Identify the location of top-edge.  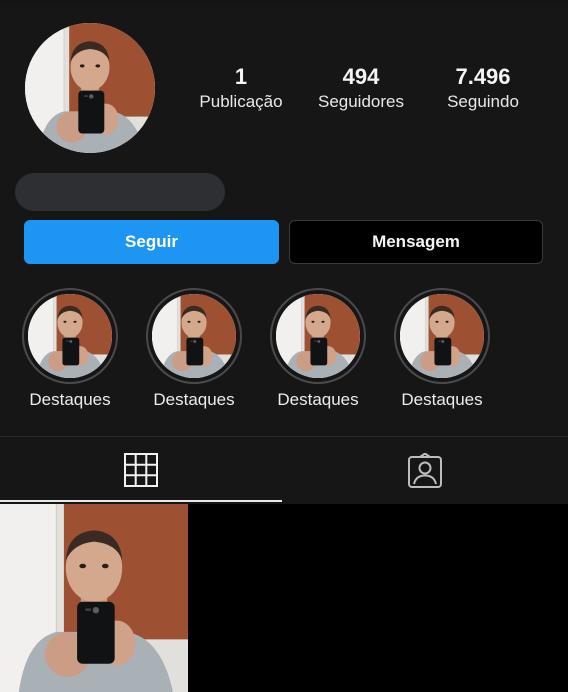
(284, 2).